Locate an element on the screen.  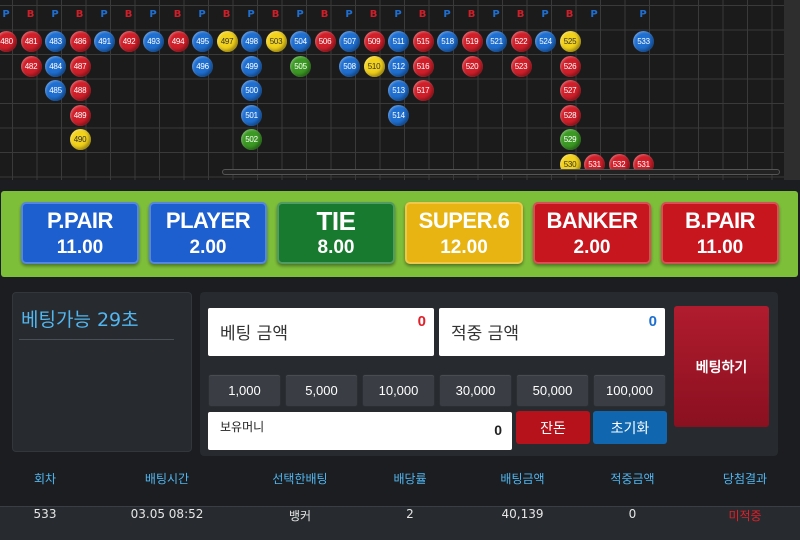
road-map-result-ball: 506 is located at coordinates (325, 41).